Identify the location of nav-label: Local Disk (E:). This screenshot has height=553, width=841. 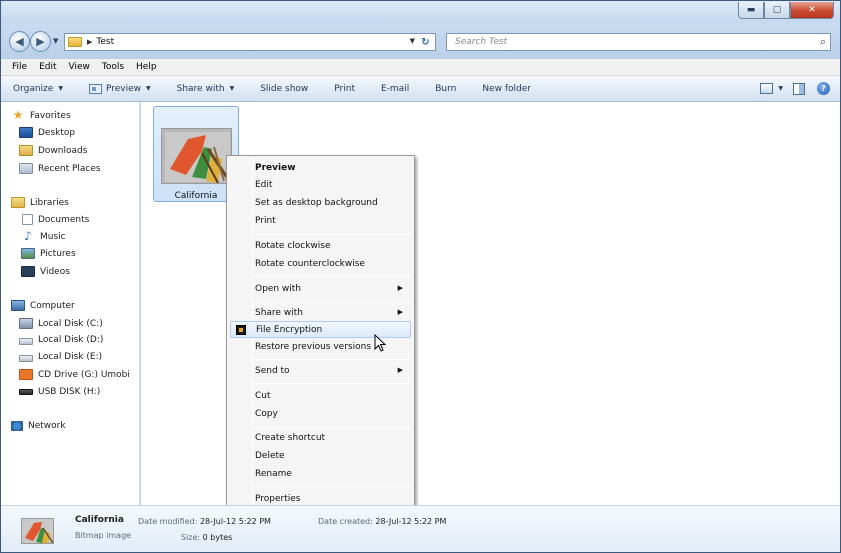
(70, 357).